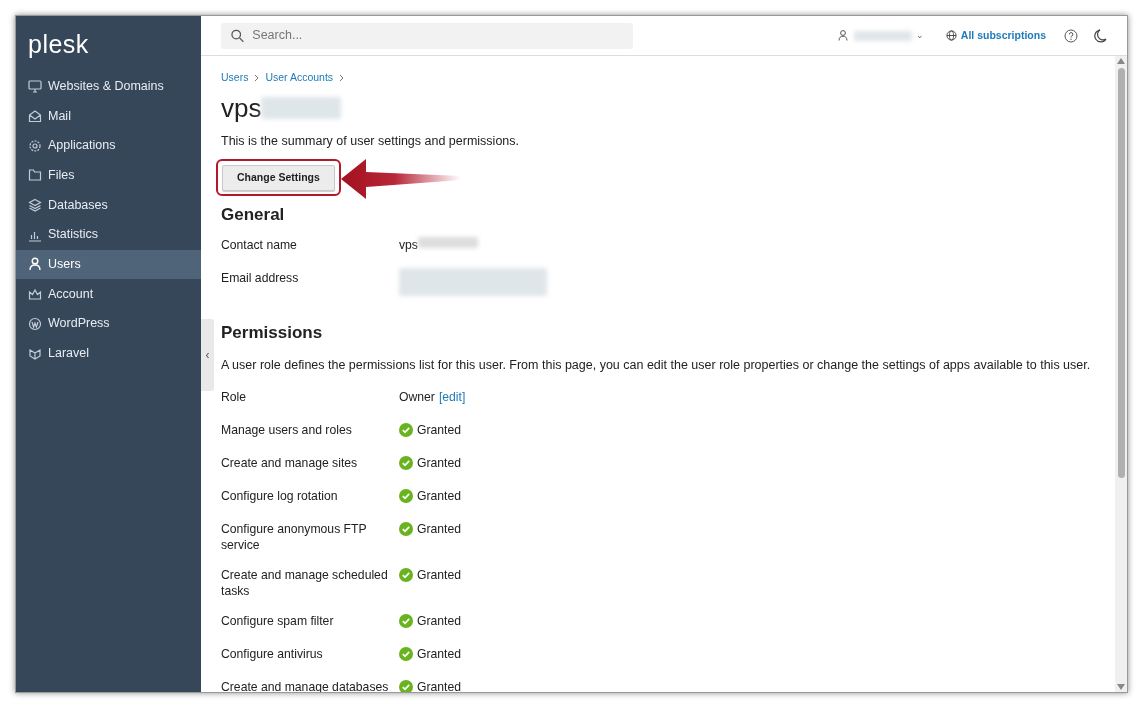 Image resolution: width=1143 pixels, height=709 pixels. What do you see at coordinates (1003, 35) in the screenshot?
I see `all-subscriptions-link: All subscriptions` at bounding box center [1003, 35].